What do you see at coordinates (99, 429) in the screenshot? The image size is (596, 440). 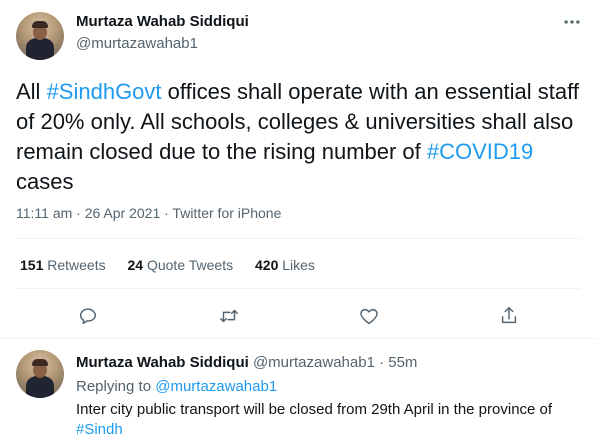 I see `hashtag-link: #Sindh` at bounding box center [99, 429].